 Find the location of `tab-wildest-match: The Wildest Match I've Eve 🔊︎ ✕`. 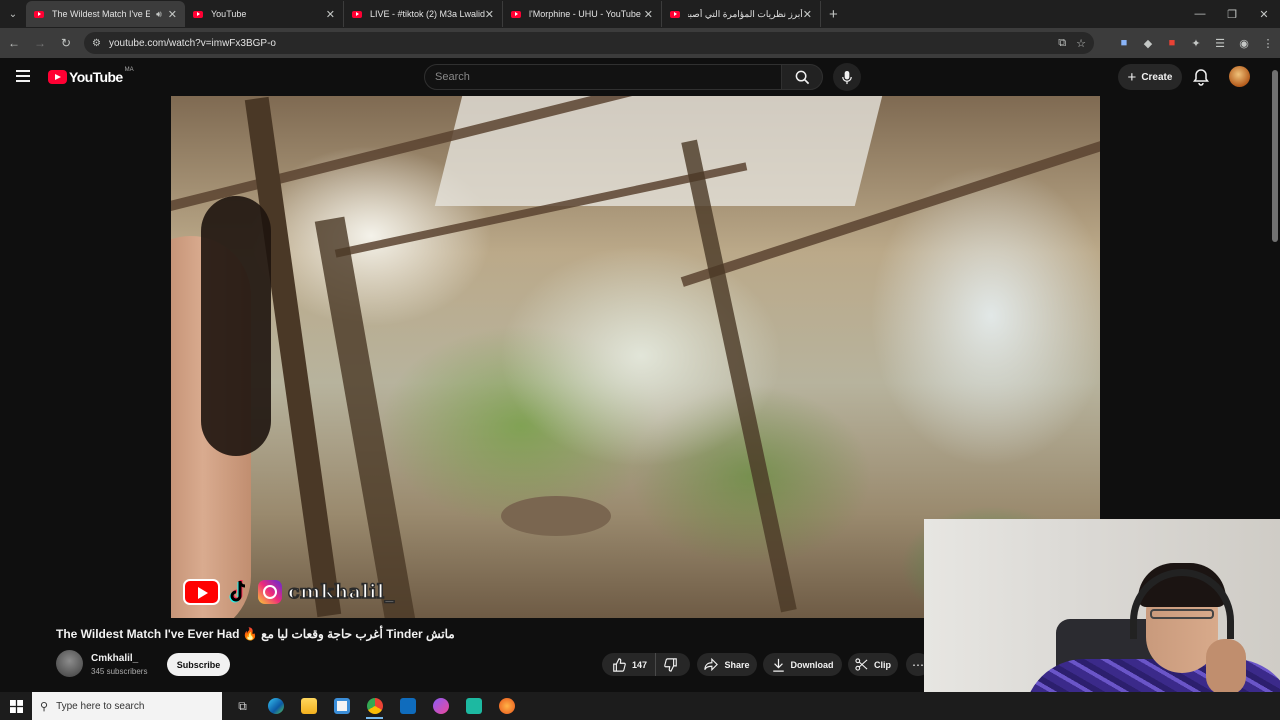

tab-wildest-match: The Wildest Match I've Eve 🔊︎ ✕ is located at coordinates (105, 14).